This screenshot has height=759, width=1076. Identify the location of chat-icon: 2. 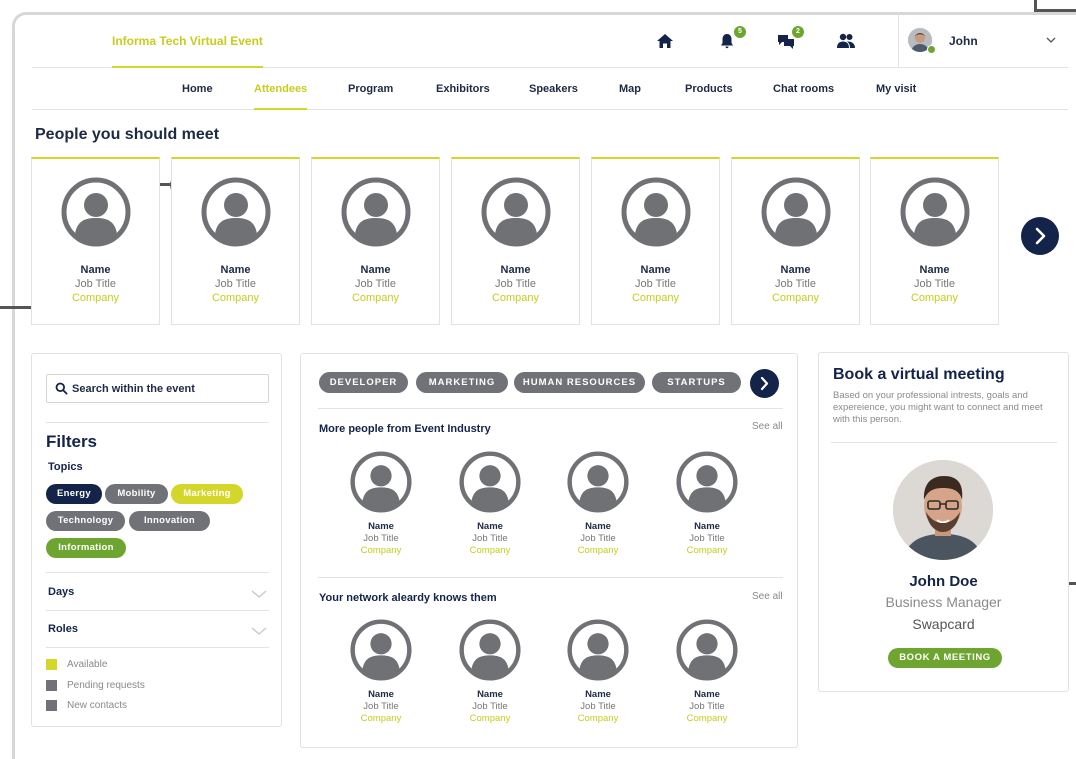
(790, 39).